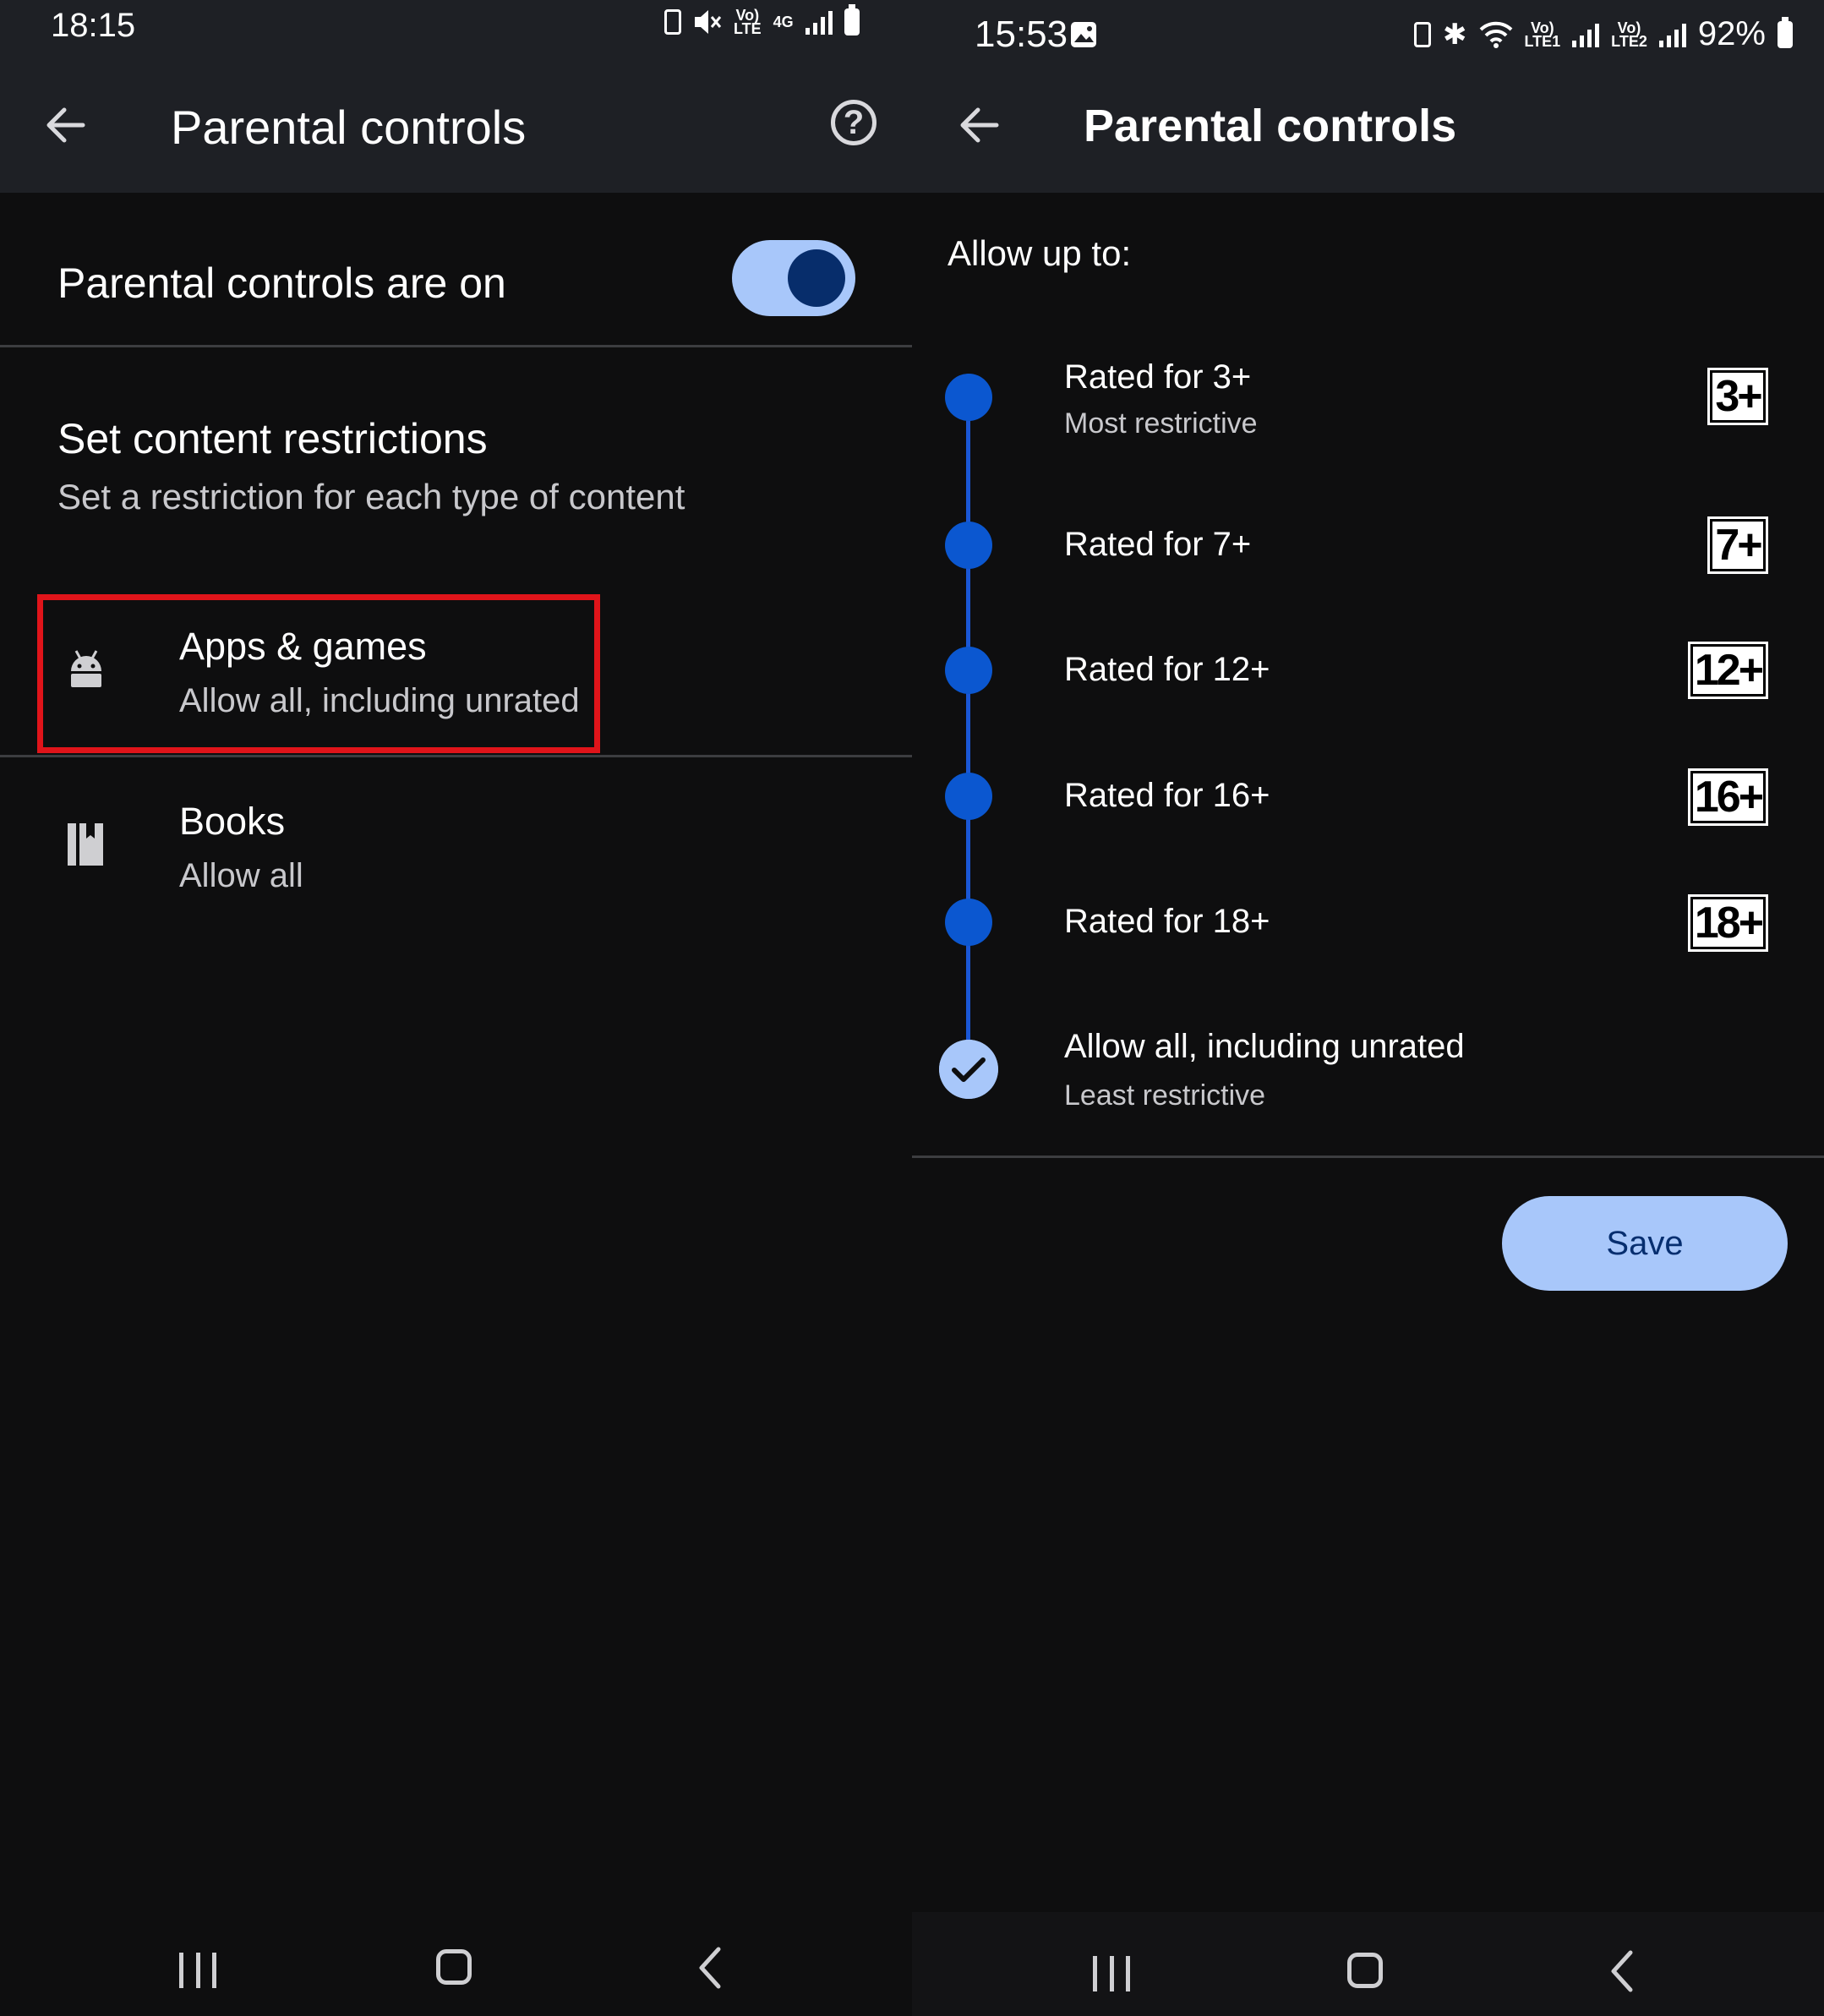 The height and width of the screenshot is (2016, 1824). Describe the element at coordinates (854, 122) in the screenshot. I see `help-icon: ?` at that location.